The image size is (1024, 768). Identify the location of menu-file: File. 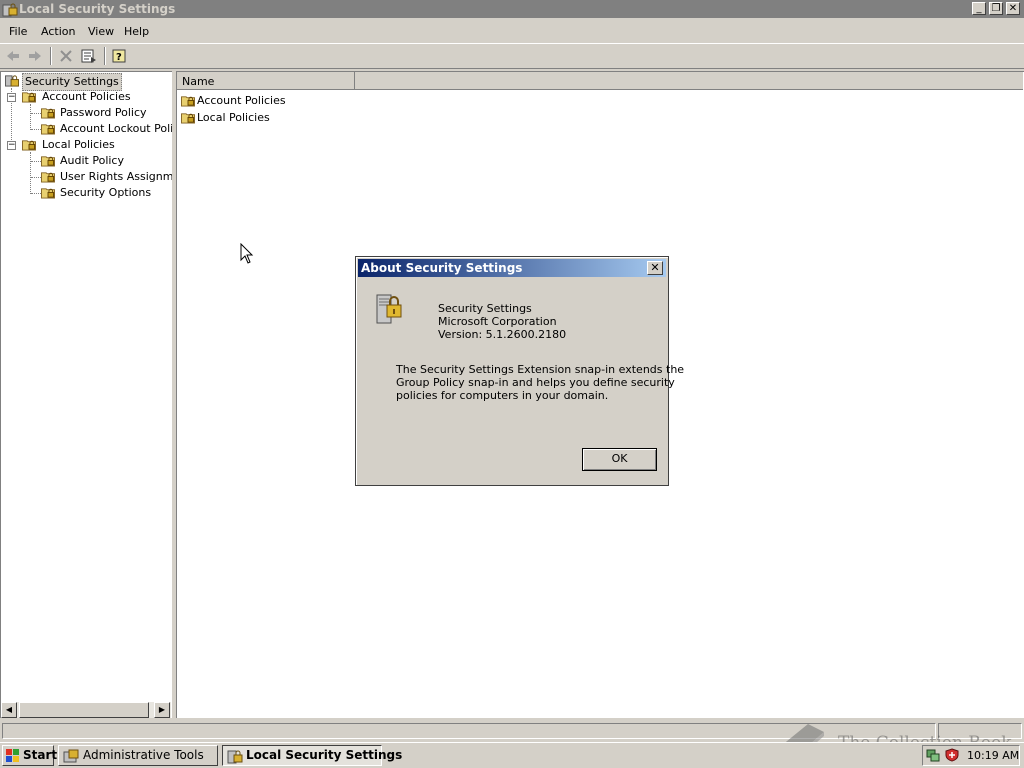
(18, 31).